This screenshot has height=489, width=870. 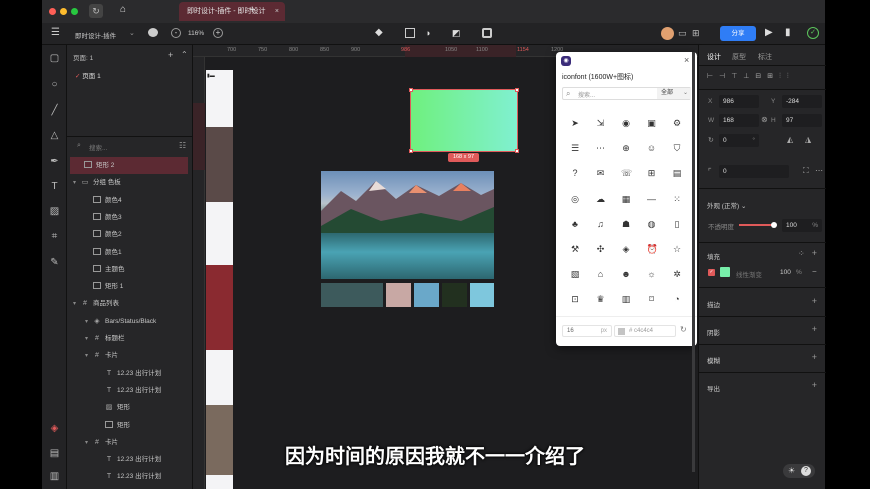 I want to click on game-icon: ♣, so click(x=575, y=224).